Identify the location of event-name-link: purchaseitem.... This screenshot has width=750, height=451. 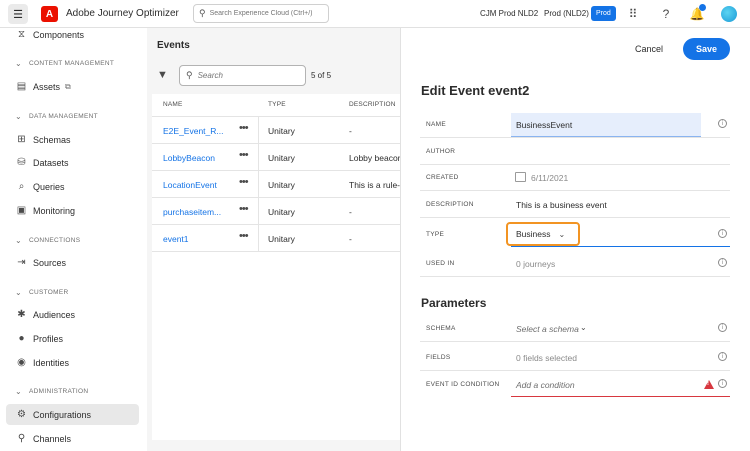
(198, 212).